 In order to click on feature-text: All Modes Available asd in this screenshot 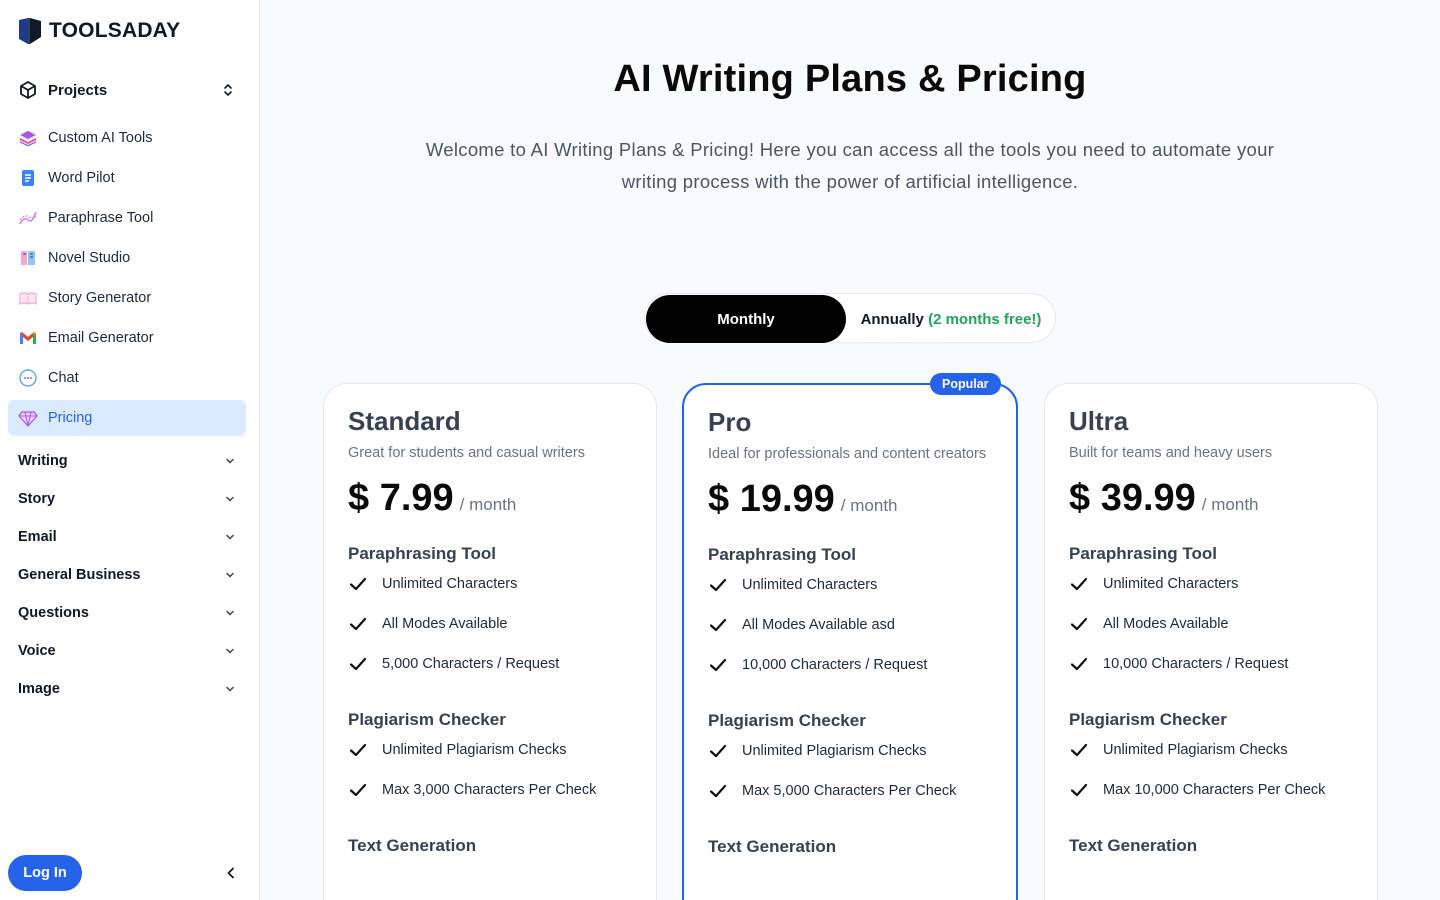, I will do `click(818, 625)`.